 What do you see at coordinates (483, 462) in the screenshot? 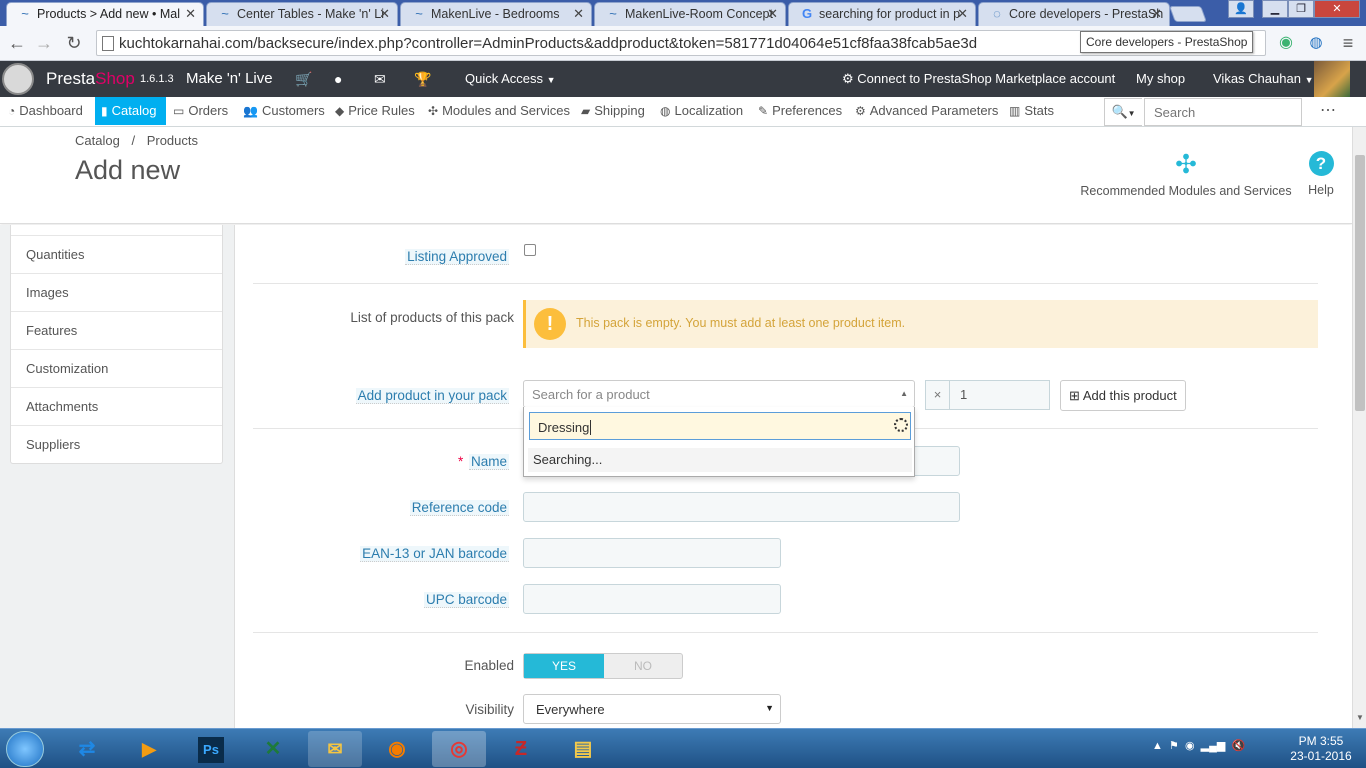
I see `name-label: * Name` at bounding box center [483, 462].